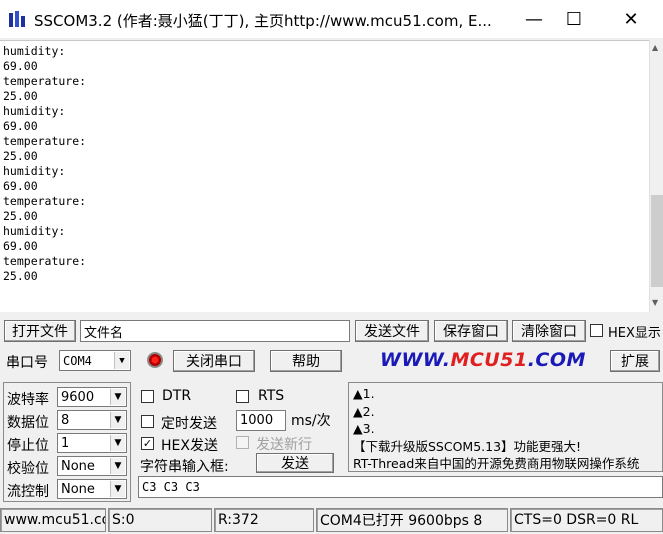 This screenshot has height=534, width=663. What do you see at coordinates (78, 489) in the screenshot?
I see `flow-value: None` at bounding box center [78, 489].